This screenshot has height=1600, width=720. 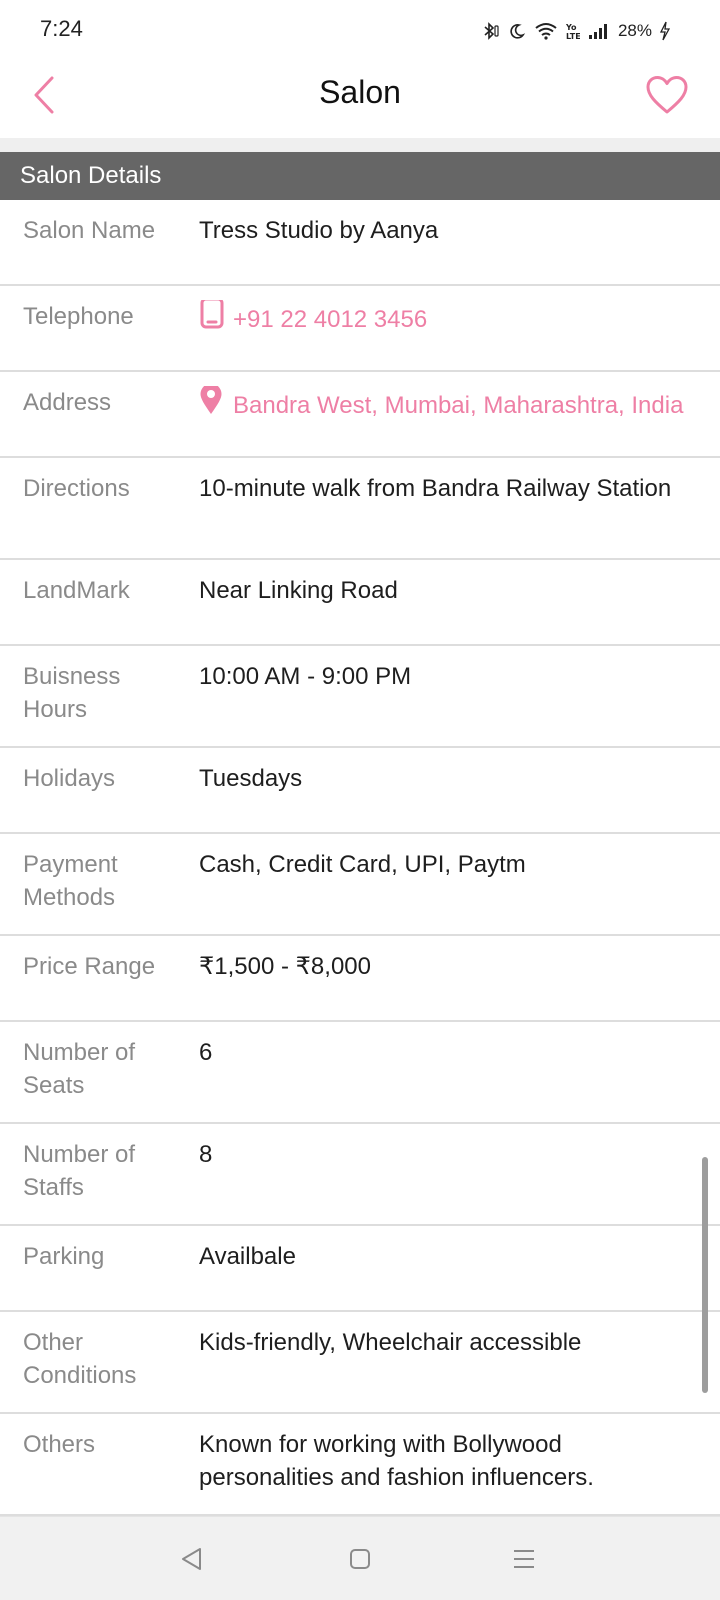 I want to click on battery-charging-icon, so click(x=665, y=31).